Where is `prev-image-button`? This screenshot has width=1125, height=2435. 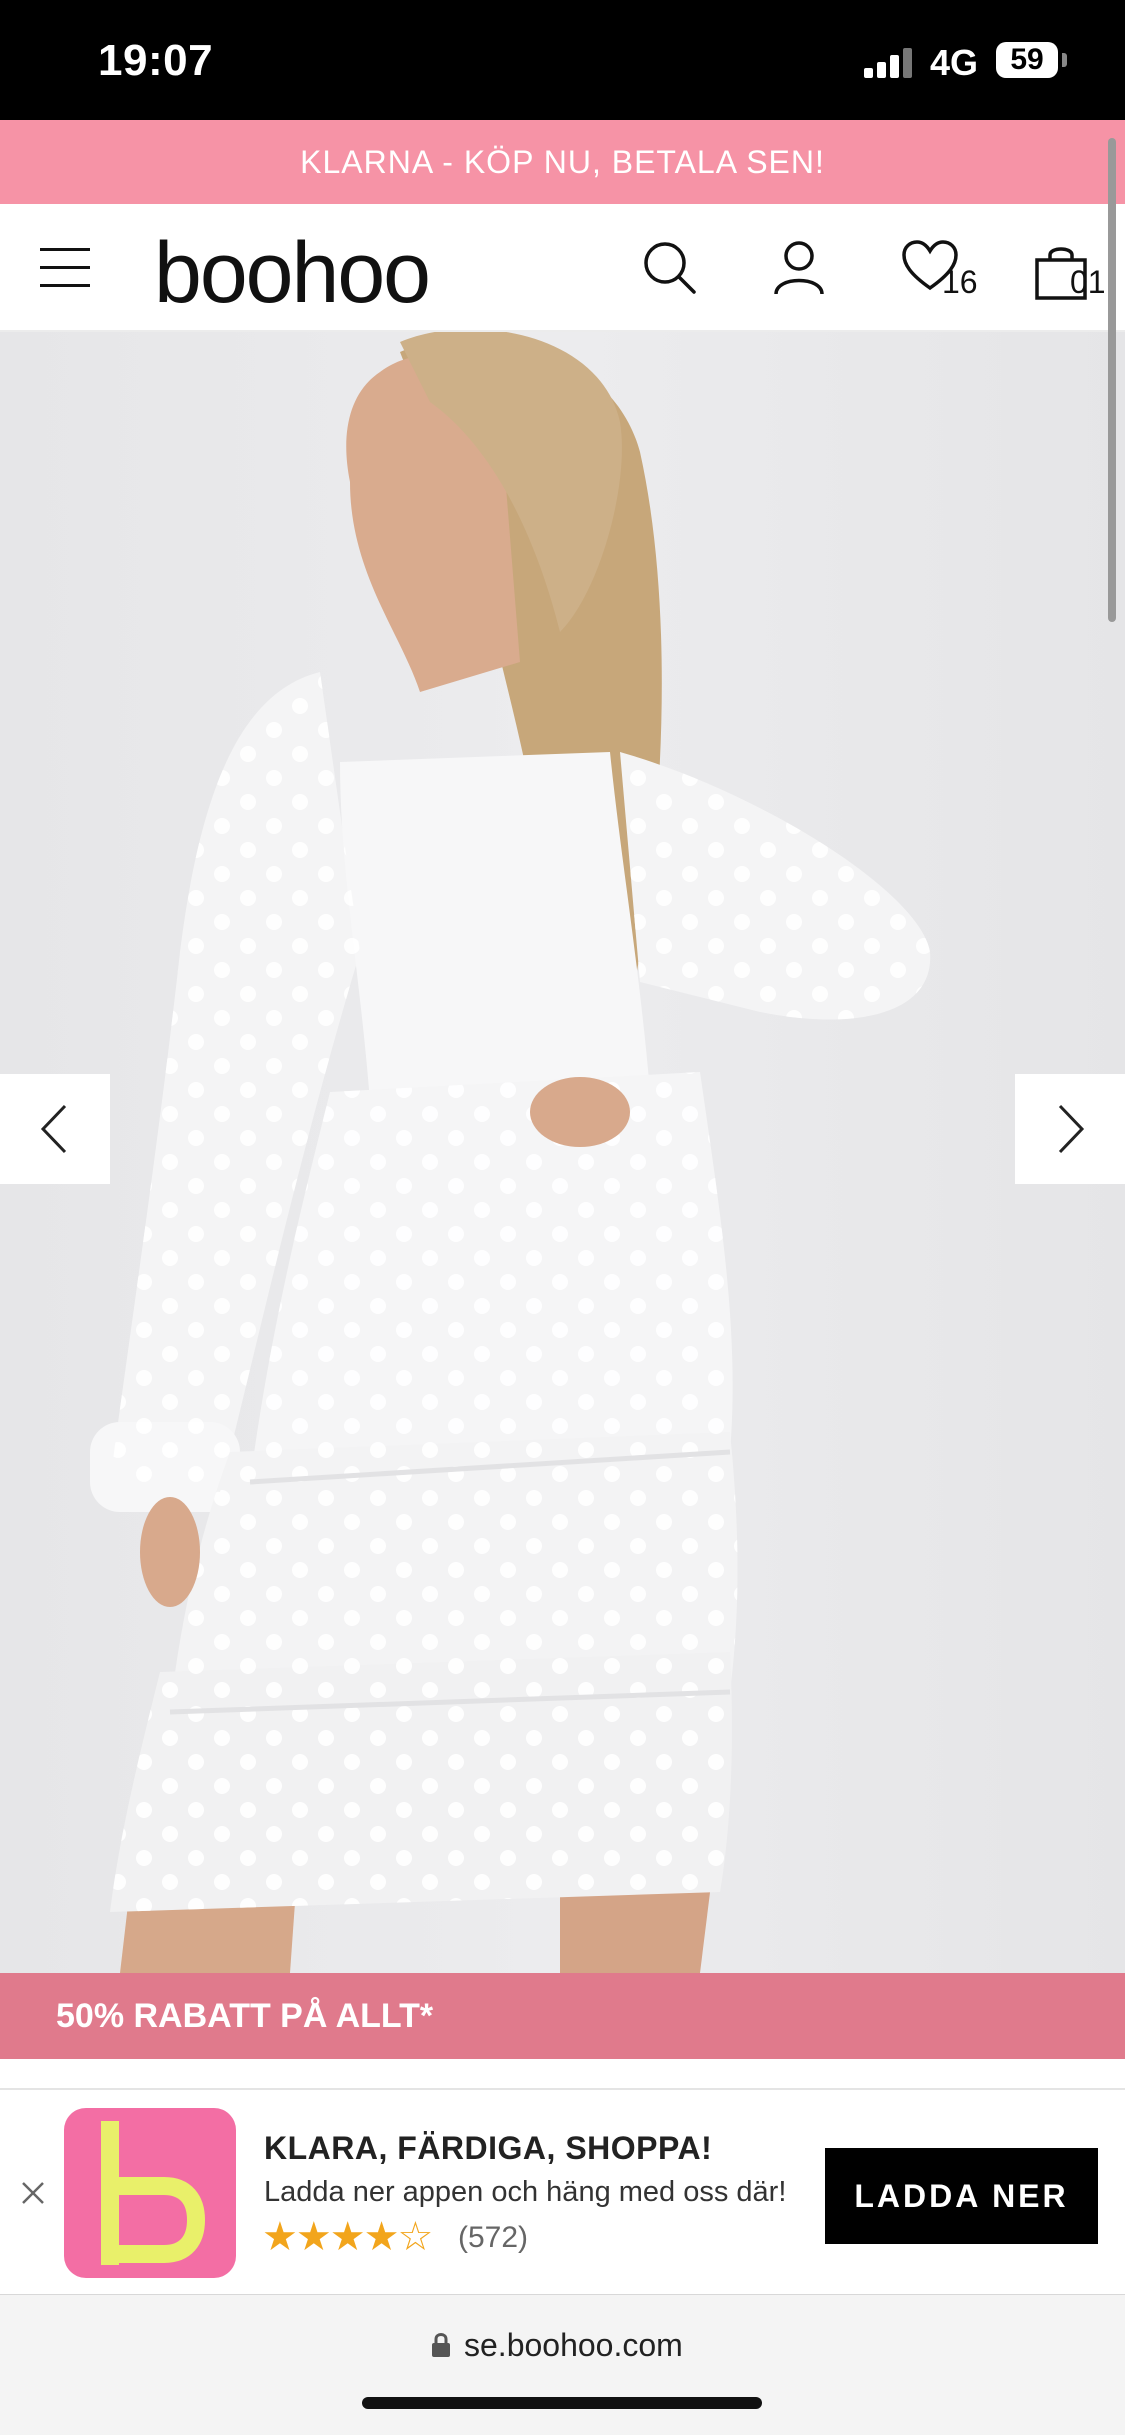
prev-image-button is located at coordinates (55, 1129).